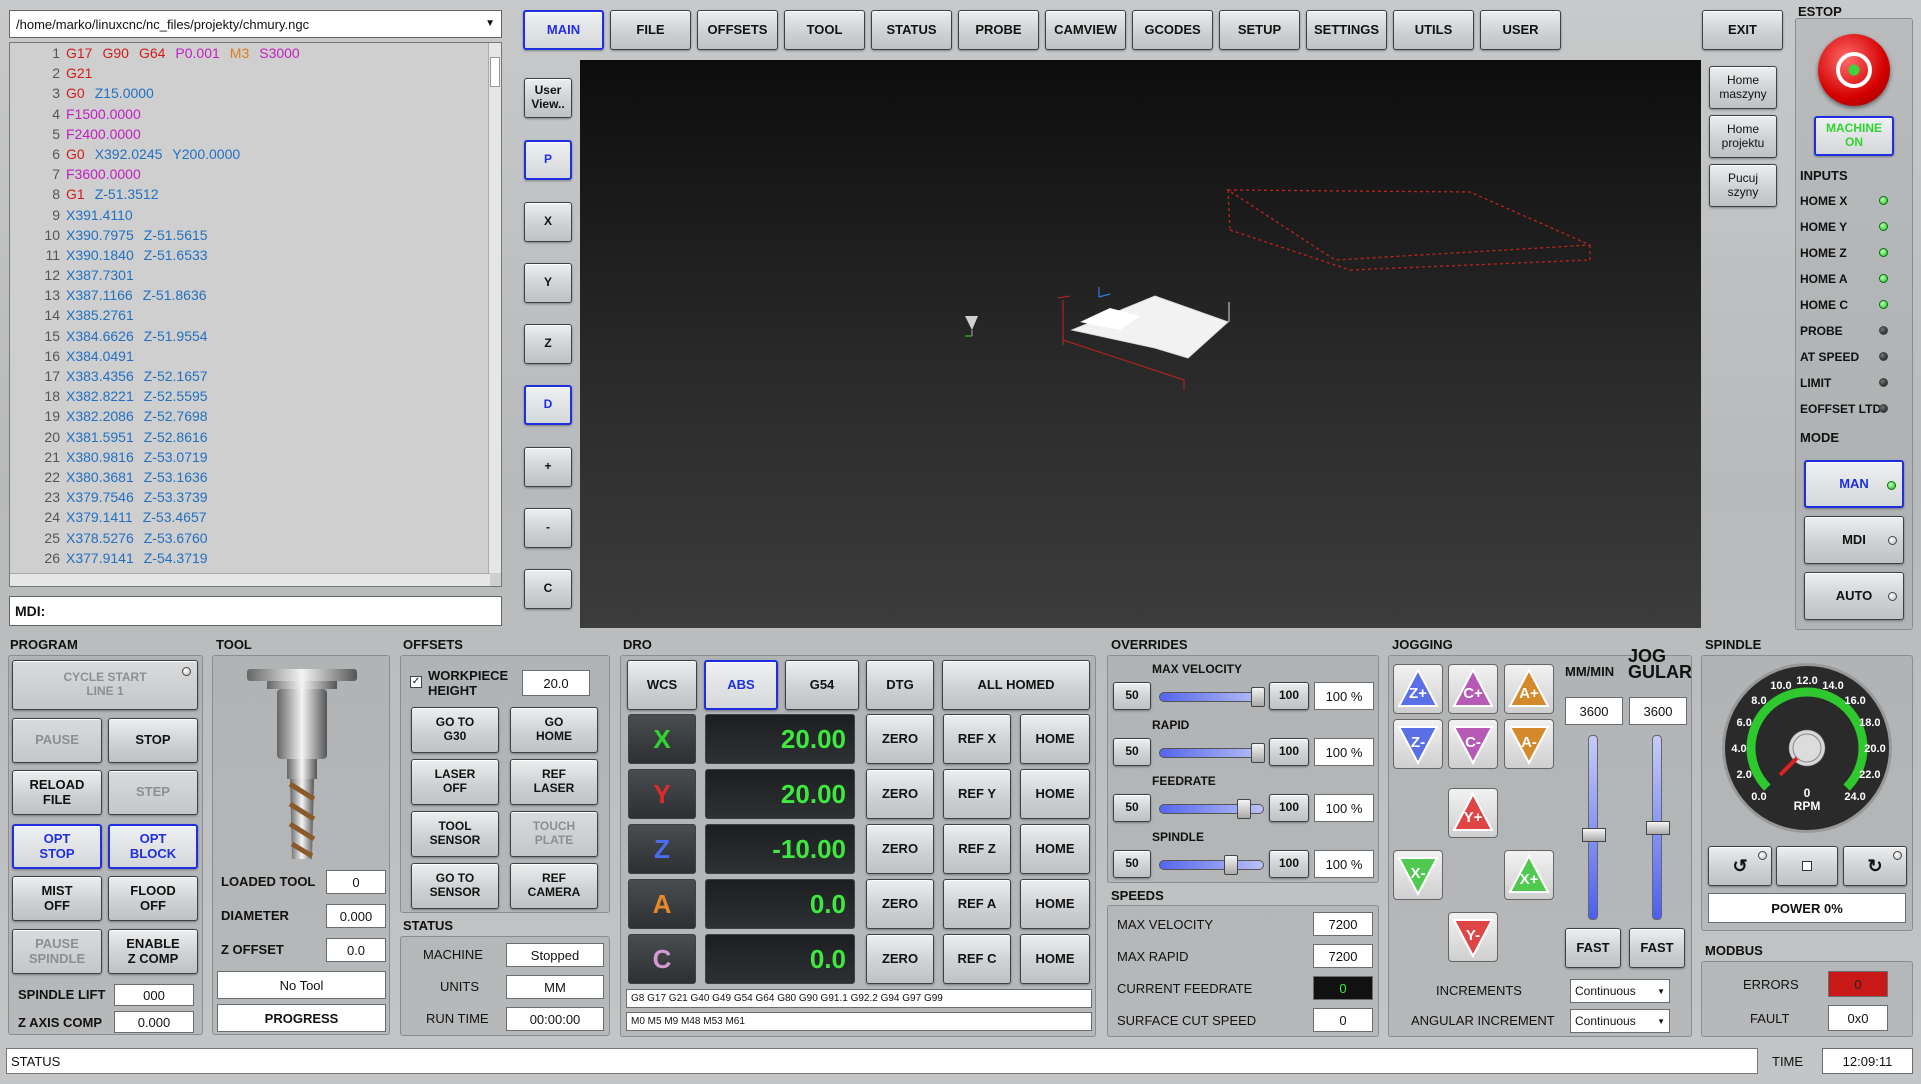 The height and width of the screenshot is (1084, 1921). I want to click on tab-settings: SETTINGS, so click(1346, 30).